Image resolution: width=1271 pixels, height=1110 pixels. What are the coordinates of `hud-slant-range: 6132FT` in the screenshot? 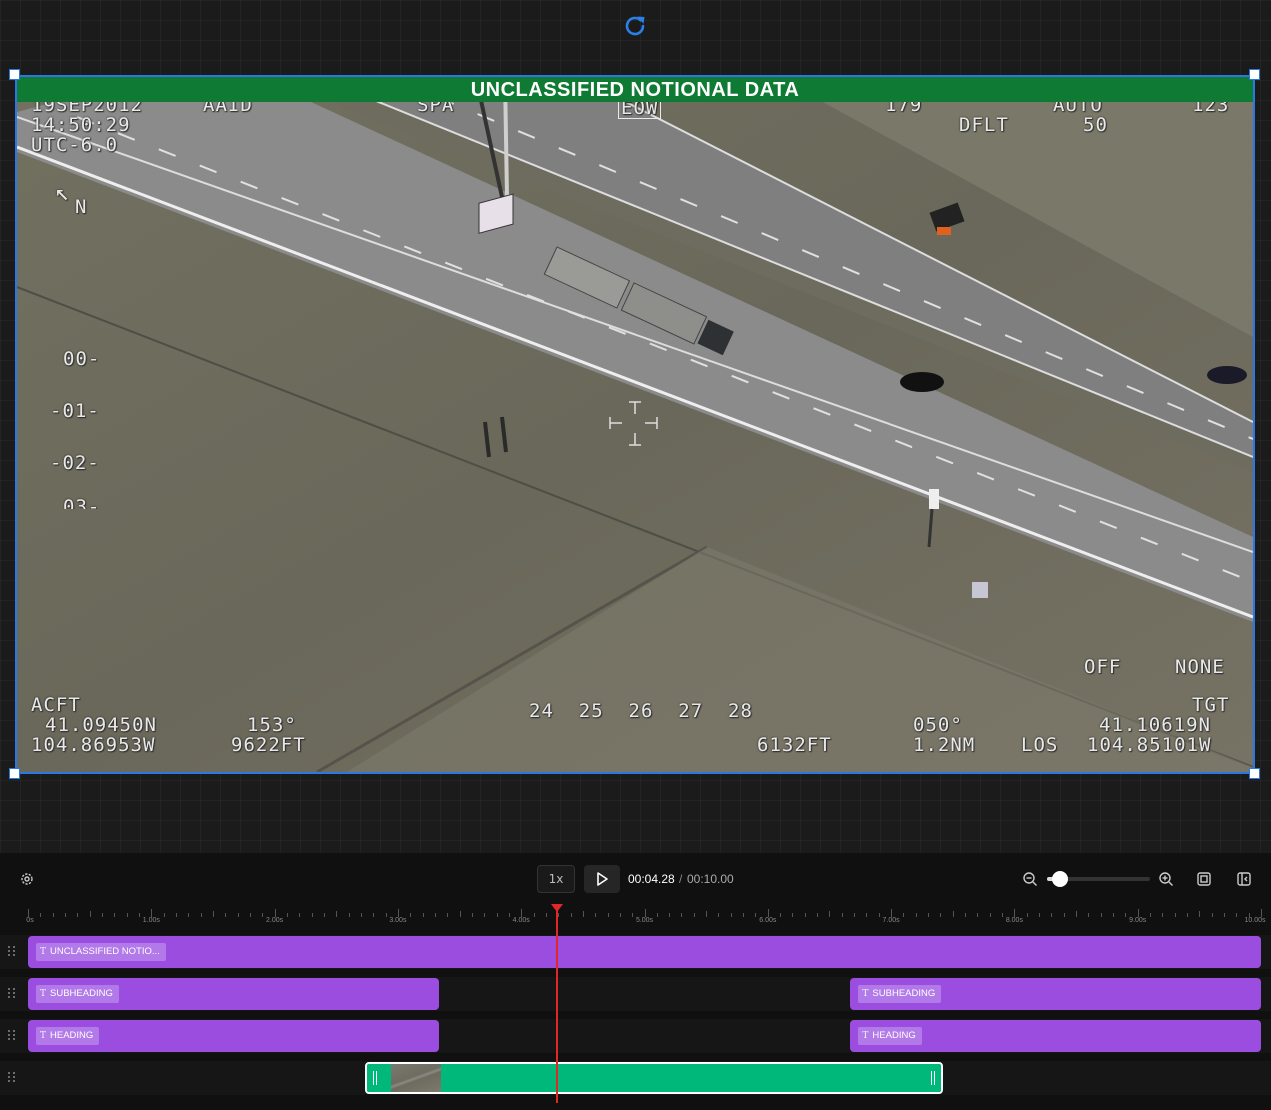 It's located at (794, 745).